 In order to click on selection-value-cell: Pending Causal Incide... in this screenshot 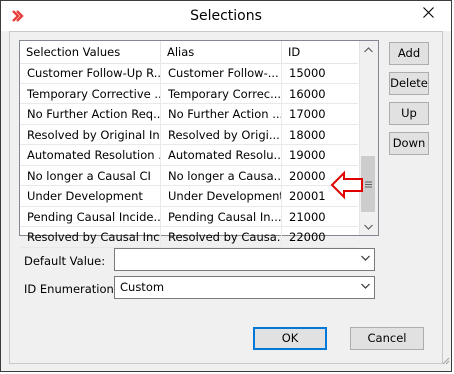, I will do `click(90, 216)`.